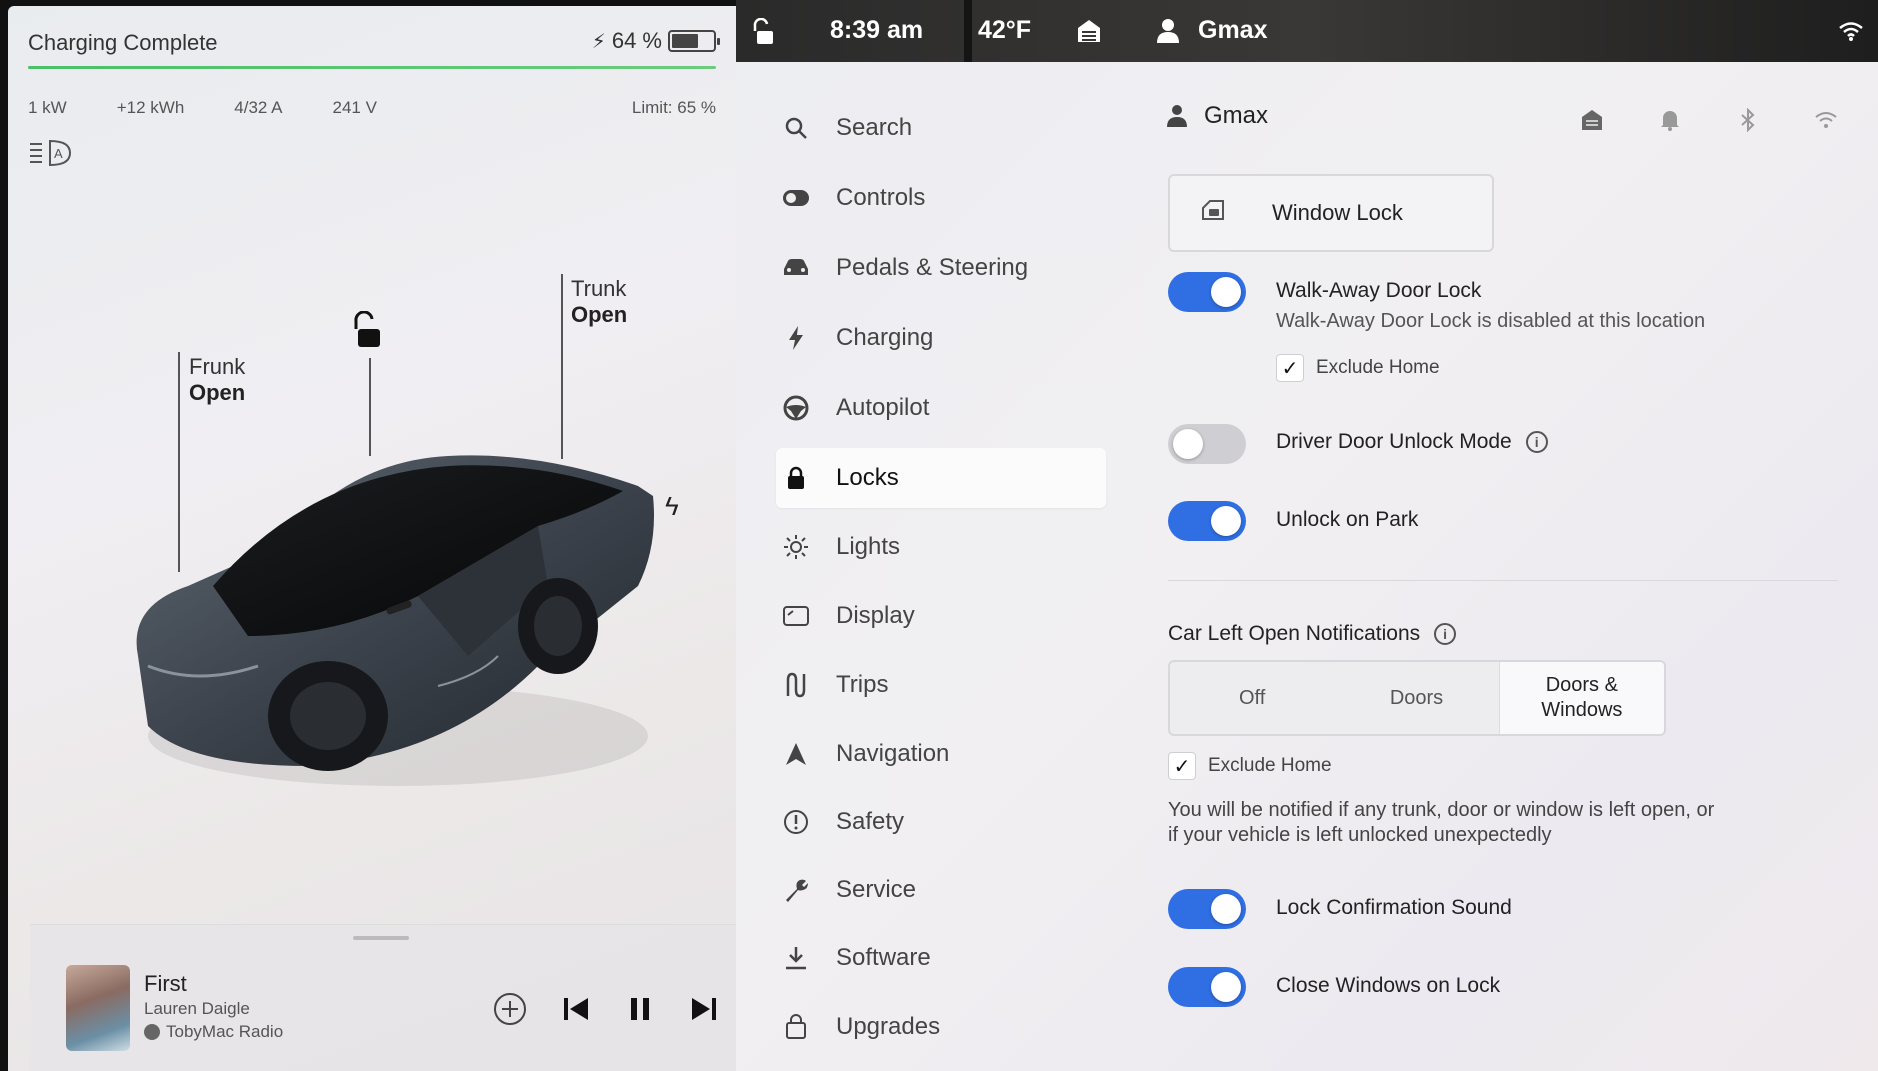 This screenshot has width=1878, height=1071. What do you see at coordinates (796, 408) in the screenshot?
I see `steering-wheel-icon` at bounding box center [796, 408].